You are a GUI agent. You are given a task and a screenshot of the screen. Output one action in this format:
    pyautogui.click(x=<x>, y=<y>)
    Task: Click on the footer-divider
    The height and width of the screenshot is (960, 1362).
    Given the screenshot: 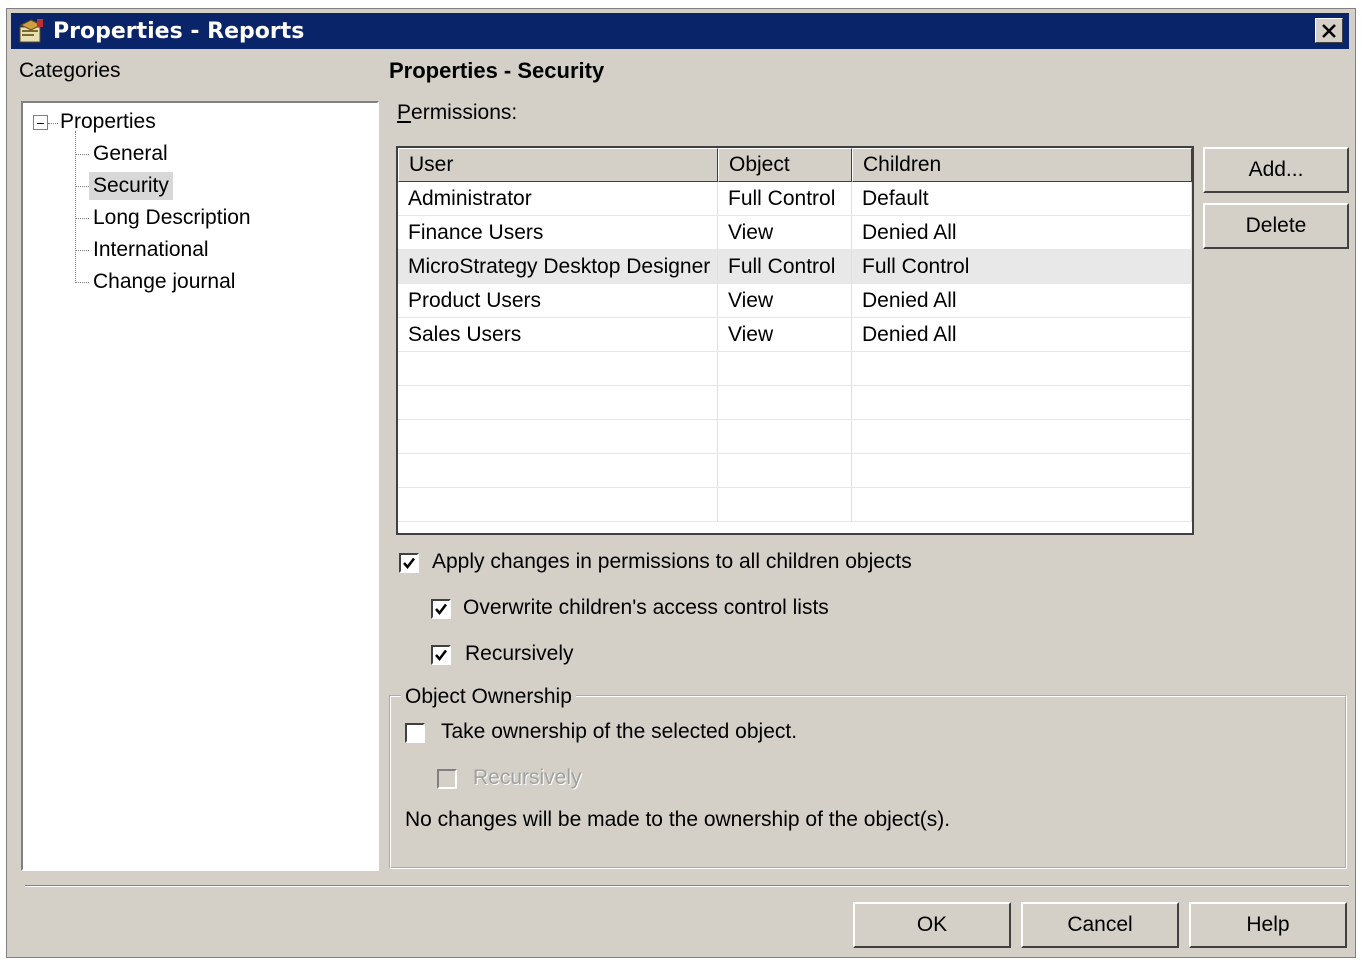 What is the action you would take?
    pyautogui.click(x=687, y=886)
    